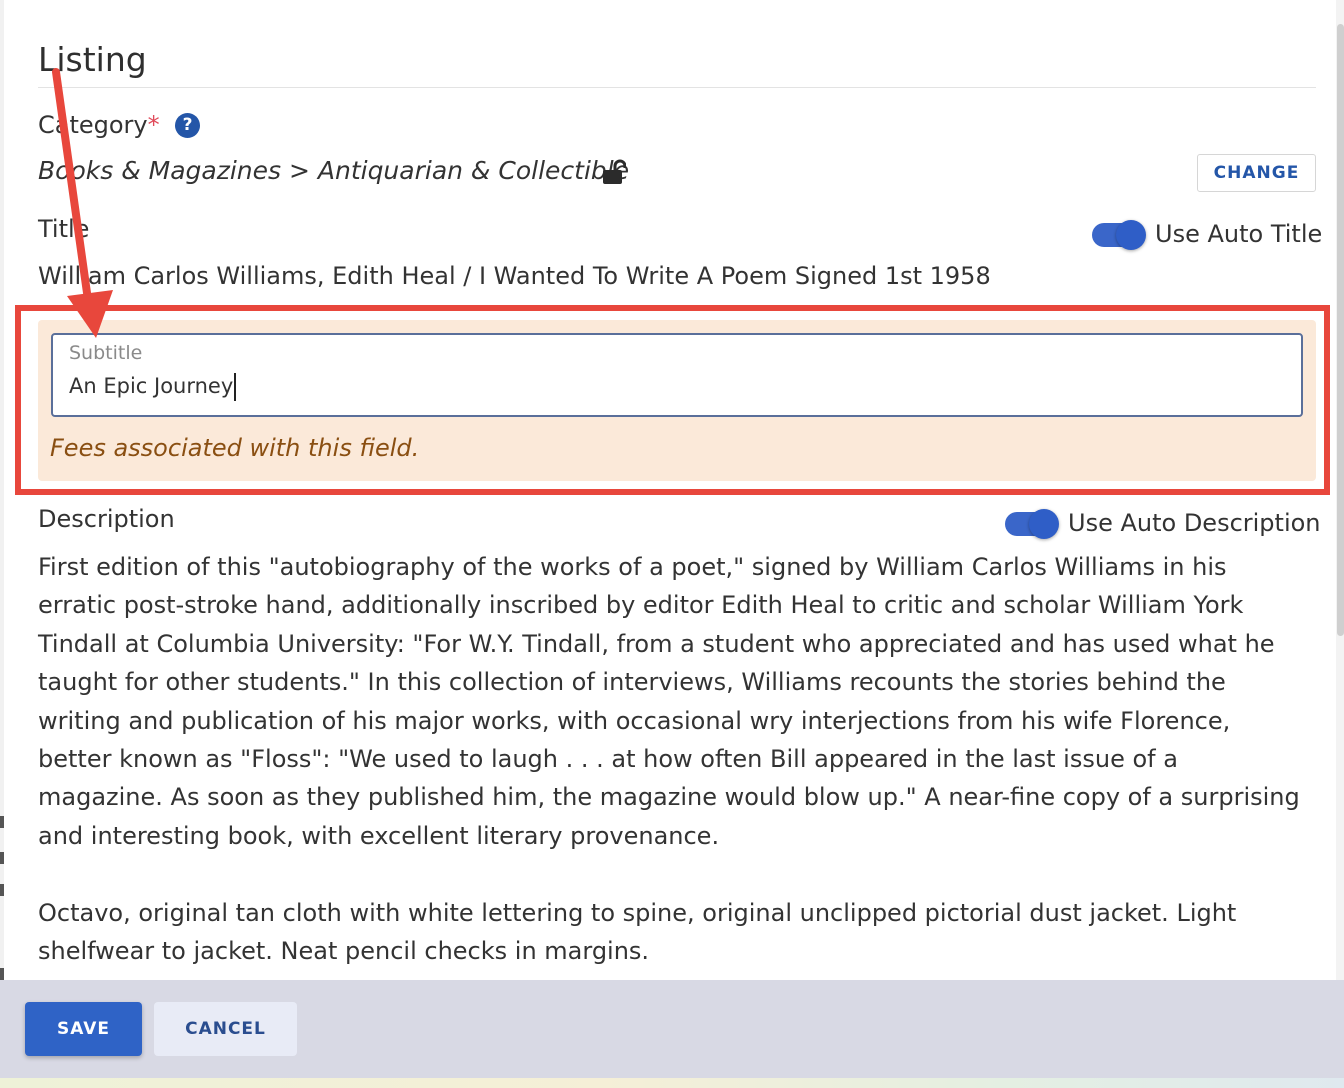 The image size is (1344, 1088). What do you see at coordinates (1194, 523) in the screenshot?
I see `auto-description-label: Use Auto Description` at bounding box center [1194, 523].